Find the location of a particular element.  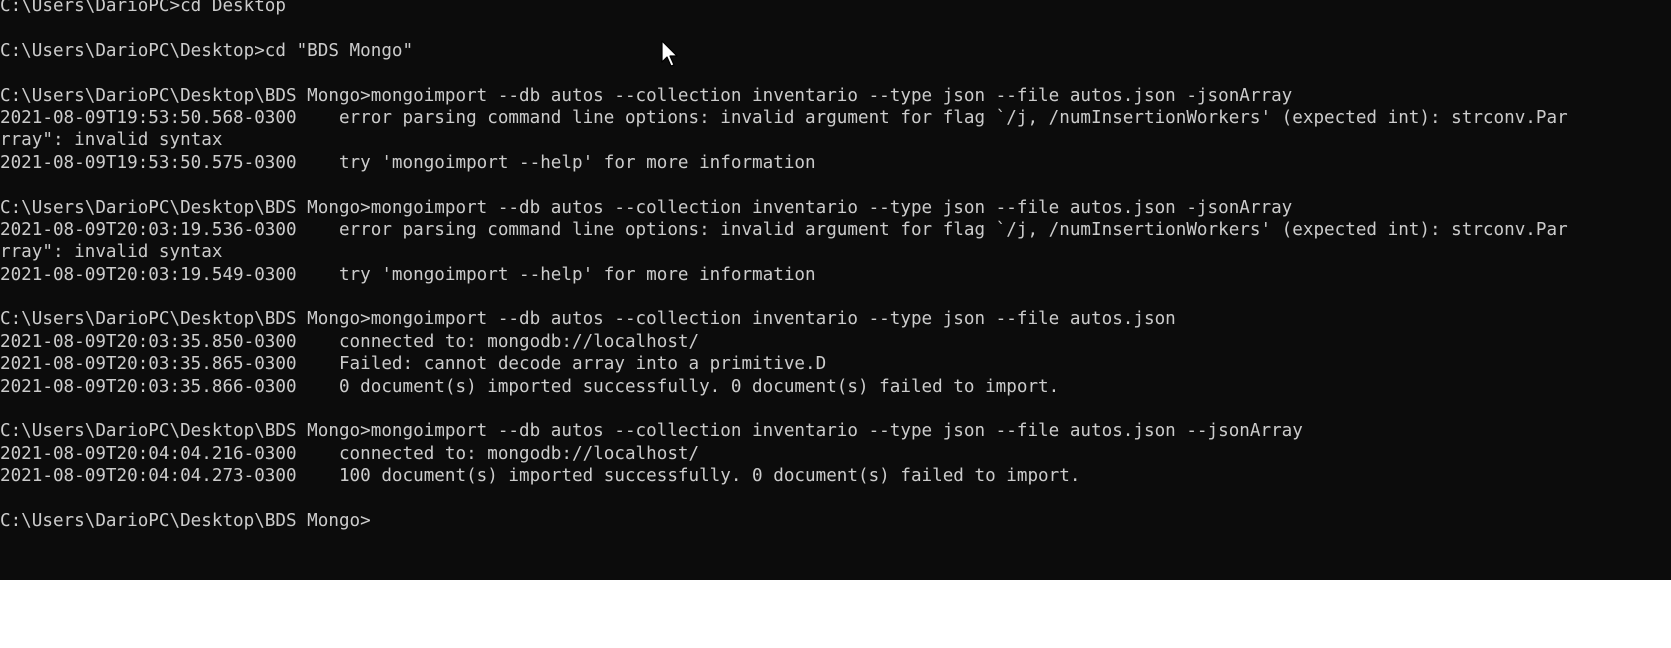

mouse-pointer-icon is located at coordinates (669, 53).